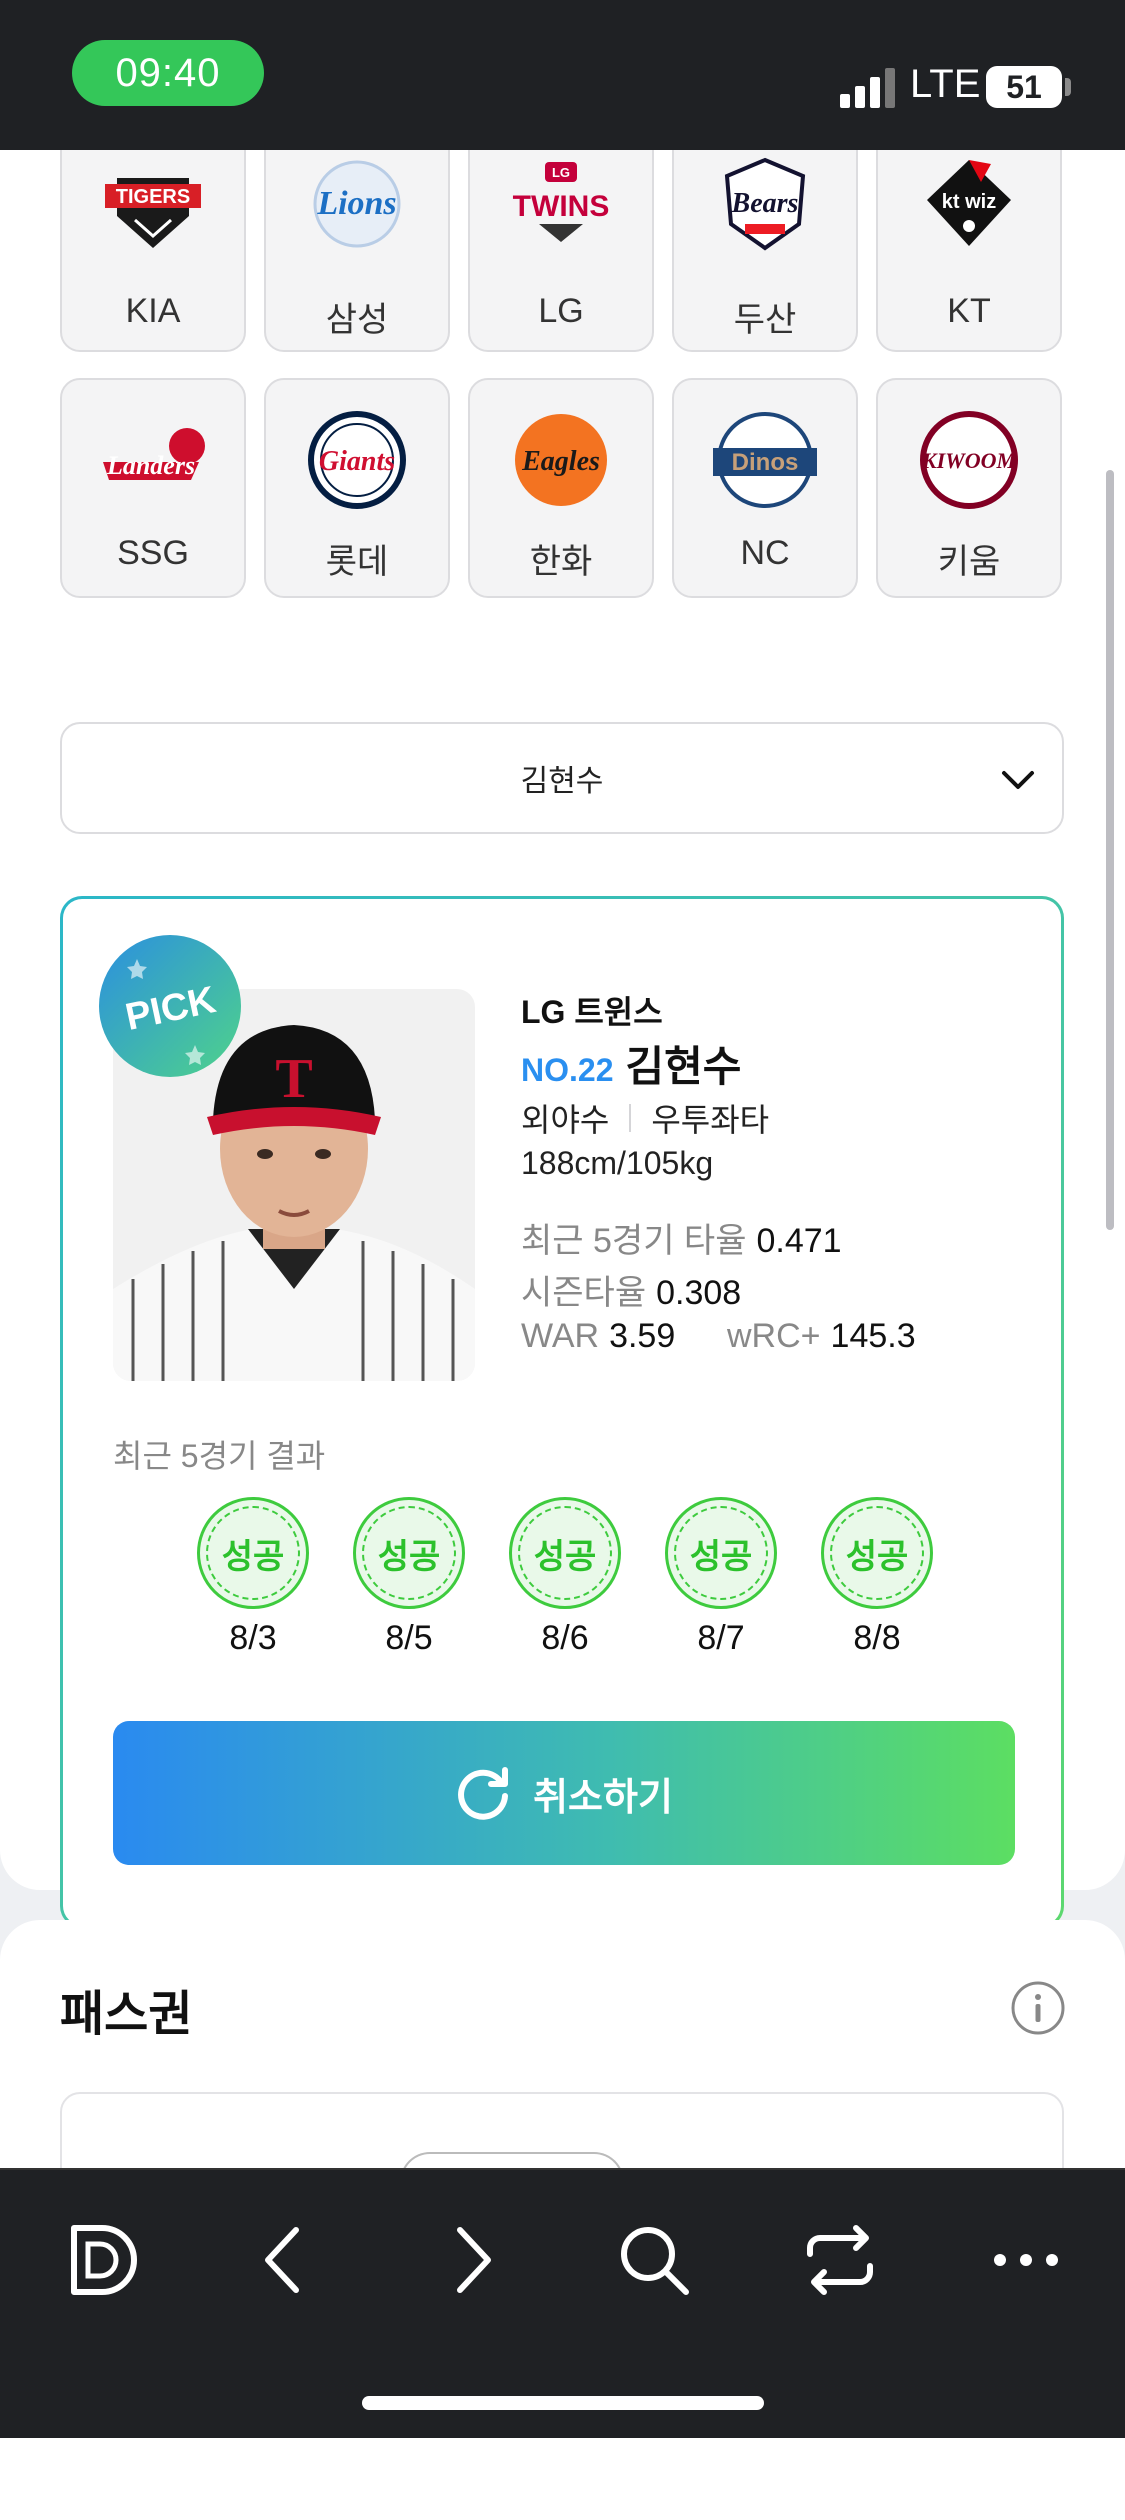 The image size is (1125, 2520). What do you see at coordinates (1068, 87) in the screenshot?
I see `battery-tip` at bounding box center [1068, 87].